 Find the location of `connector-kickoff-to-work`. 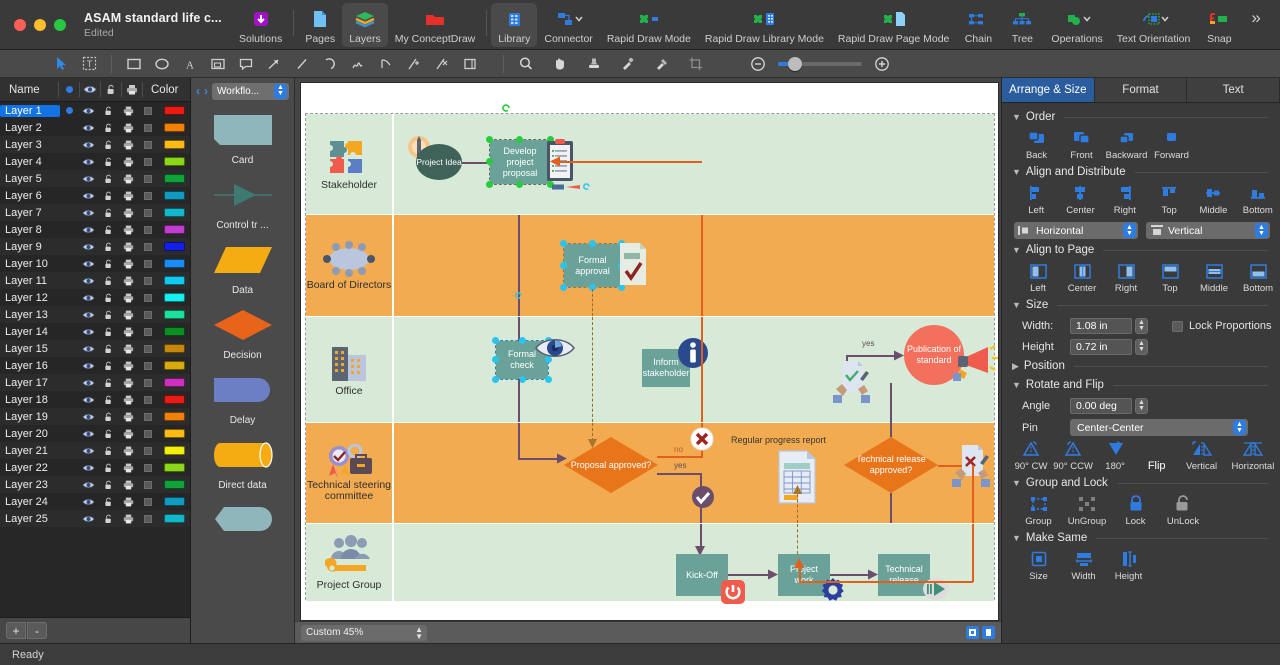

connector-kickoff-to-work is located at coordinates (750, 575).